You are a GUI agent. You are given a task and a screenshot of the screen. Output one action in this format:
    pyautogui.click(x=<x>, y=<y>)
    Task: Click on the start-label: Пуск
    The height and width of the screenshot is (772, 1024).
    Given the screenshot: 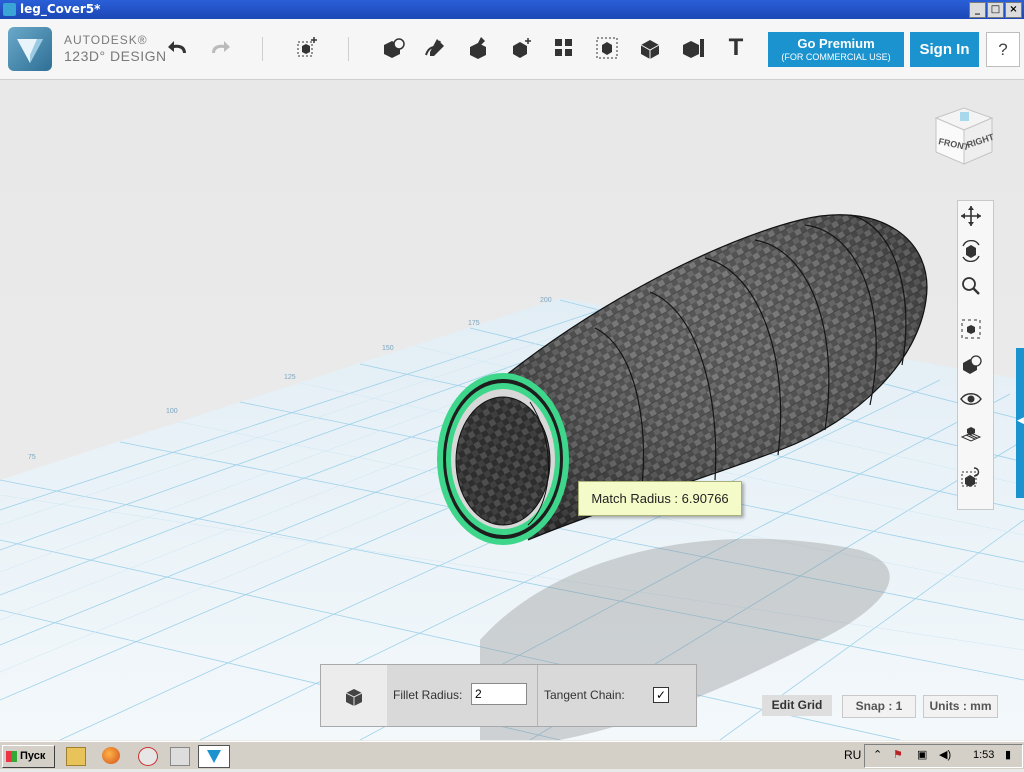 What is the action you would take?
    pyautogui.click(x=33, y=756)
    